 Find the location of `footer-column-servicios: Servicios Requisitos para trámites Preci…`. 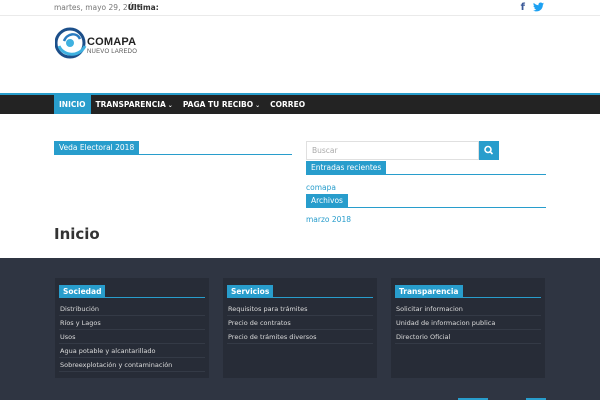

footer-column-servicios: Servicios Requisitos para trámites Preci… is located at coordinates (300, 328).